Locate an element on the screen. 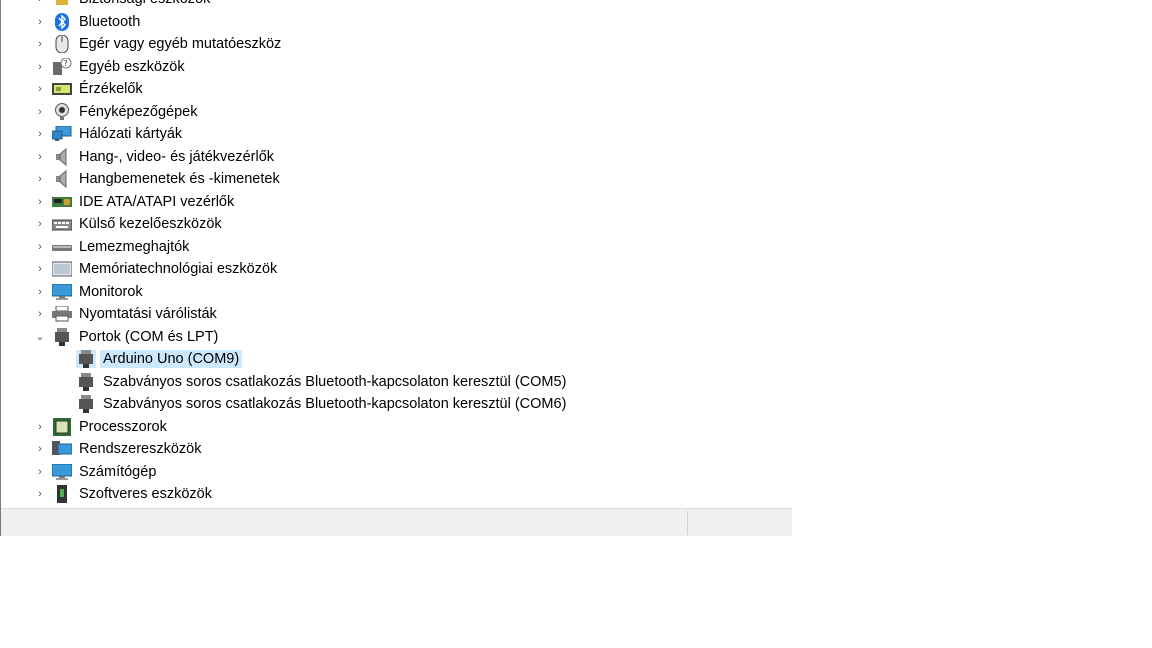 This screenshot has width=1152, height=648. tree-item-label: Monitorok is located at coordinates (111, 291).